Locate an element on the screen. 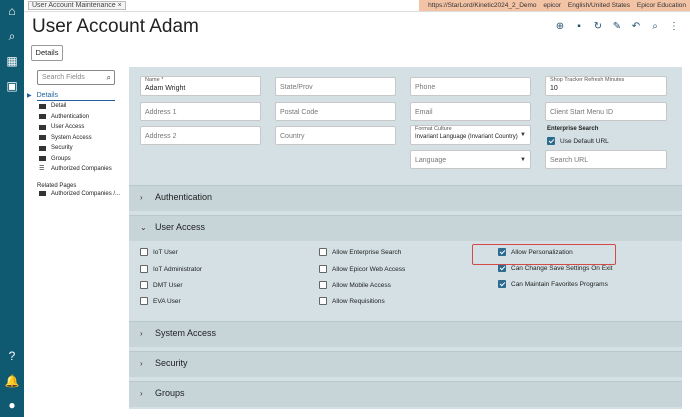  bell-icon: 🔔 is located at coordinates (12, 381).